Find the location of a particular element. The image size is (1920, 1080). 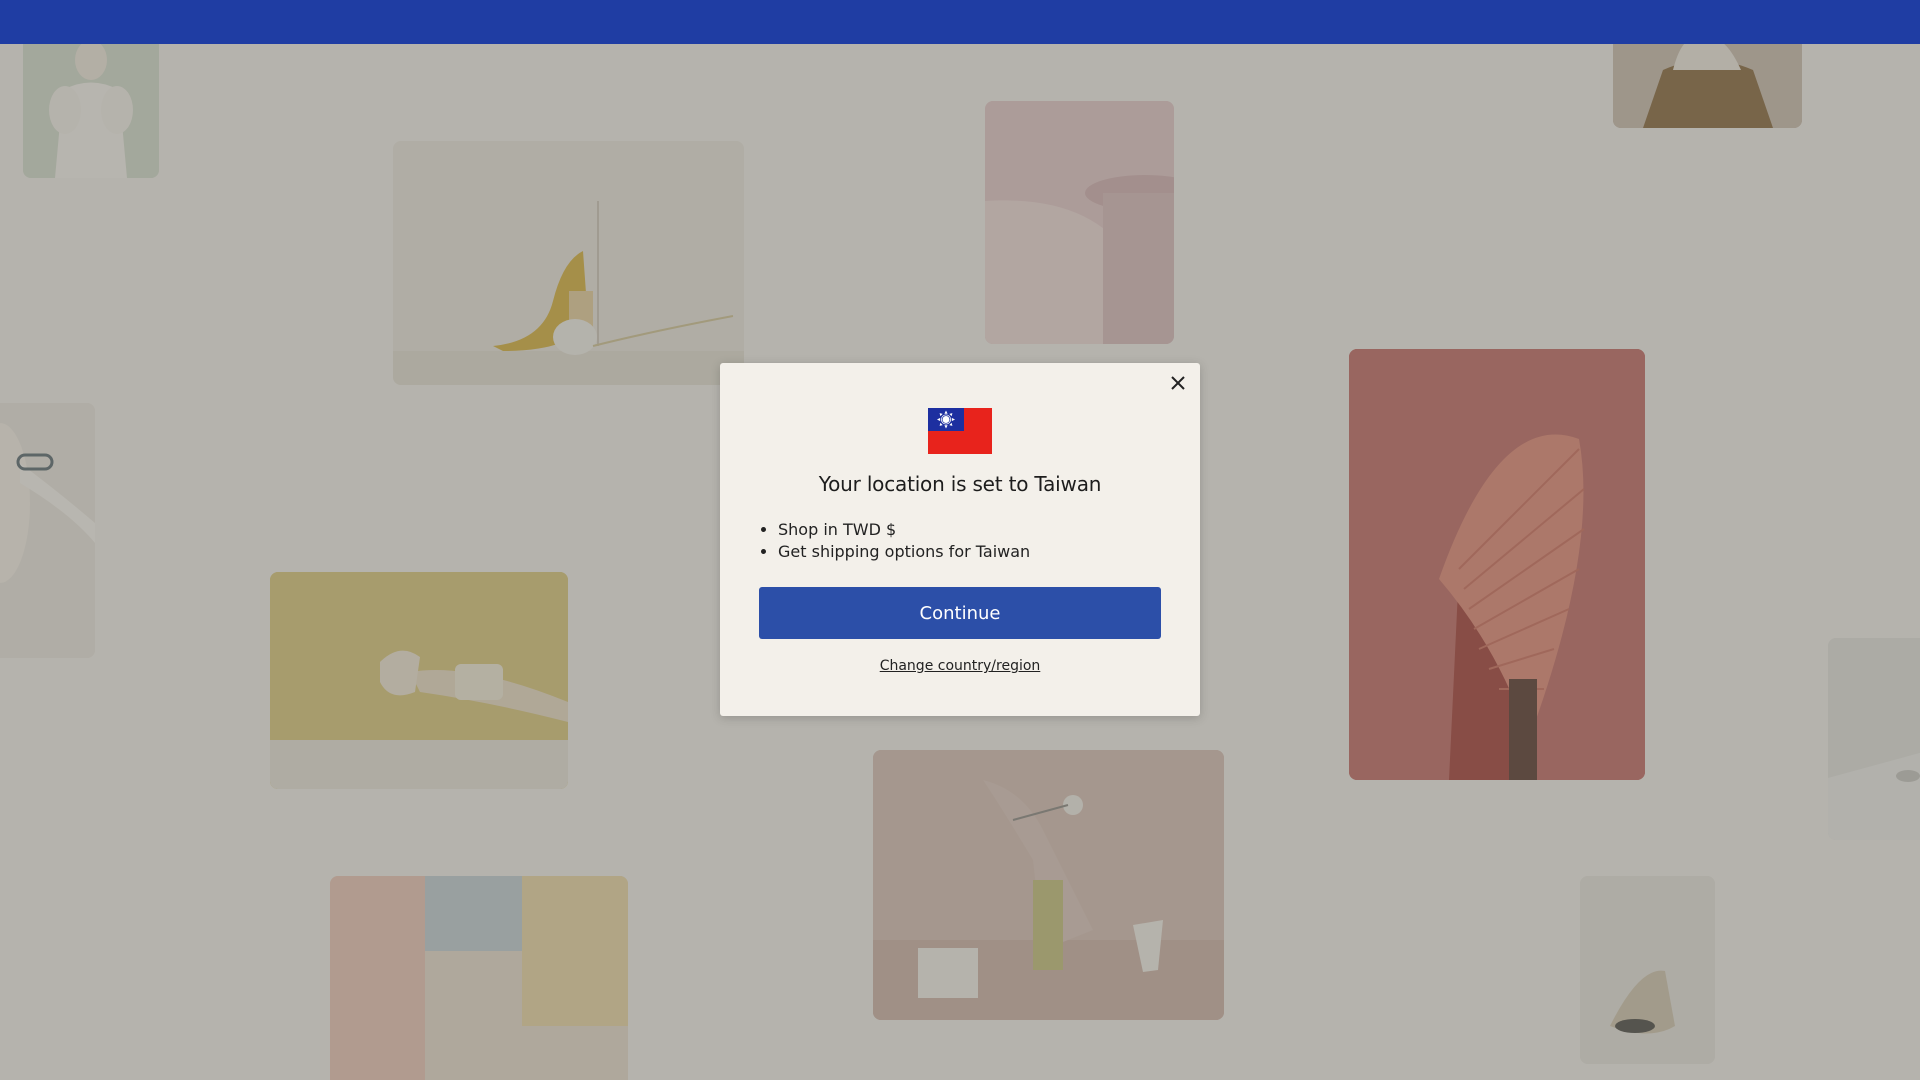

continue-button: Continue is located at coordinates (960, 613).